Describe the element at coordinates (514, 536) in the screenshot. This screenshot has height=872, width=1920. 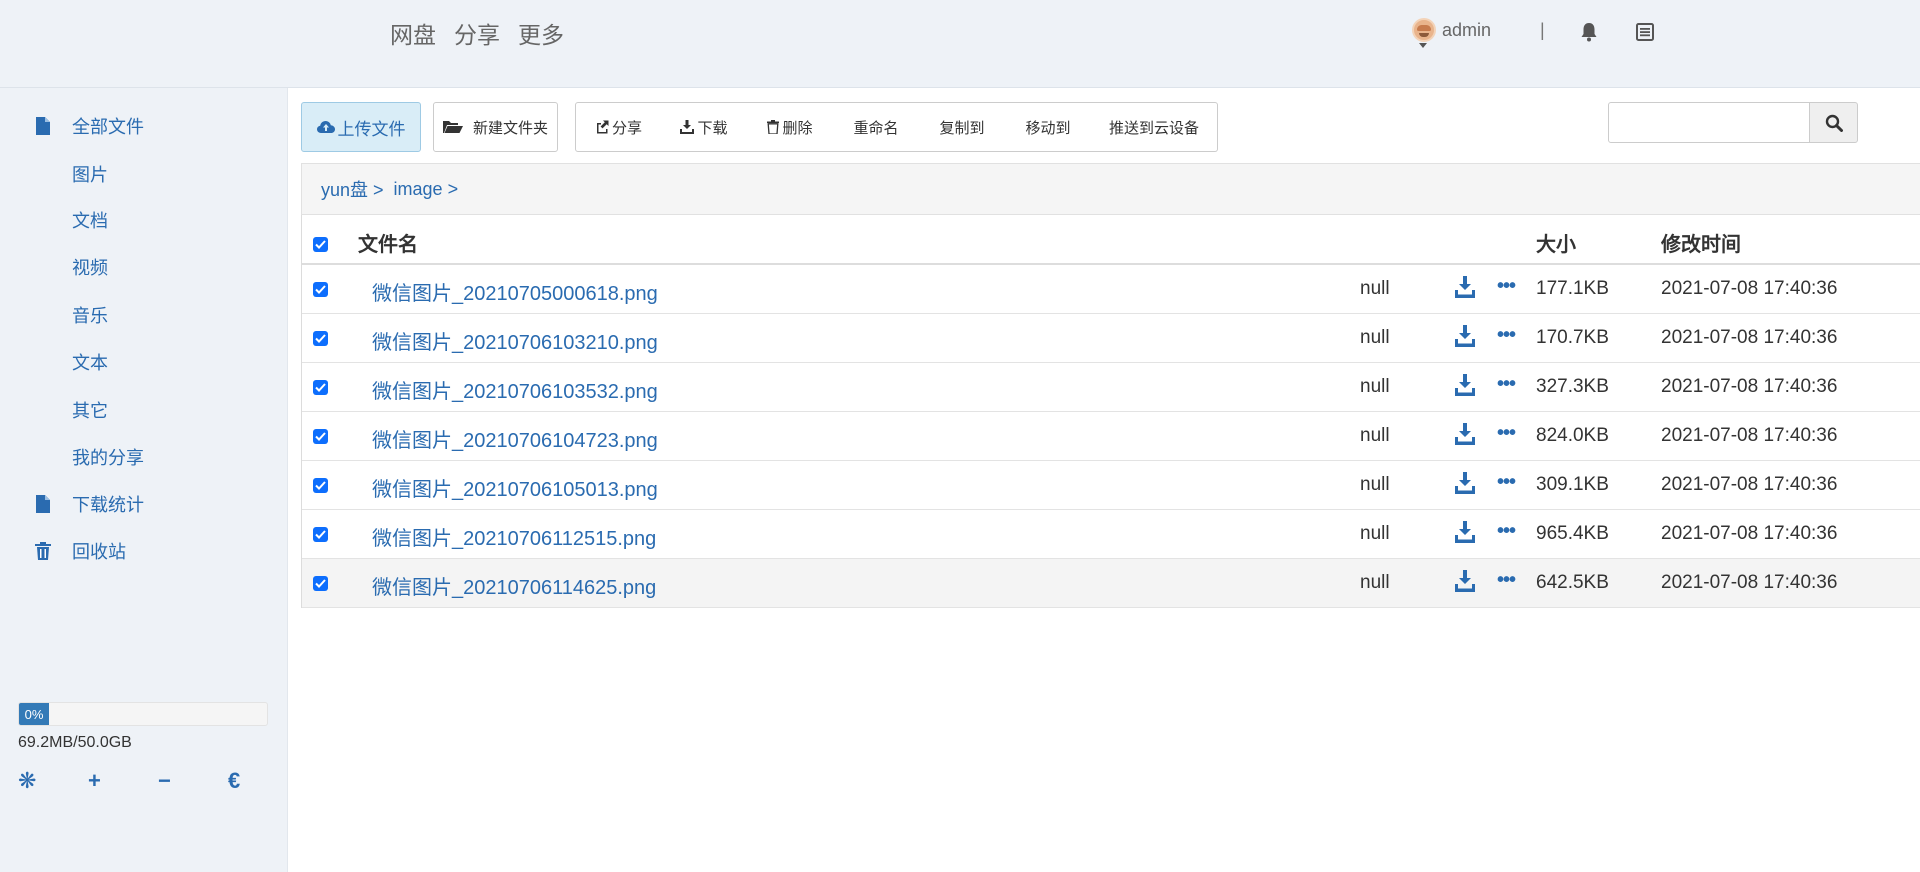
I see `file-name-link: 微信图片_20210706112515.png` at that location.